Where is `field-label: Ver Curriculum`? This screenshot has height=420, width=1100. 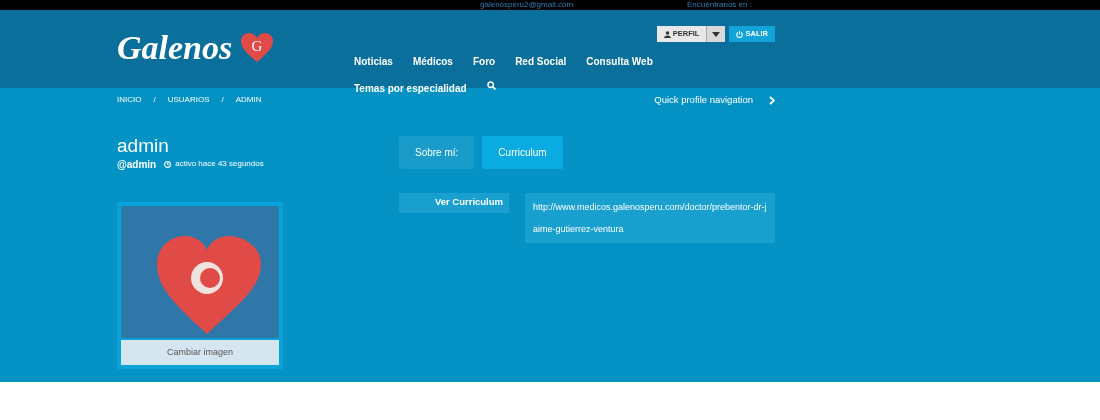
field-label: Ver Curriculum is located at coordinates (454, 203).